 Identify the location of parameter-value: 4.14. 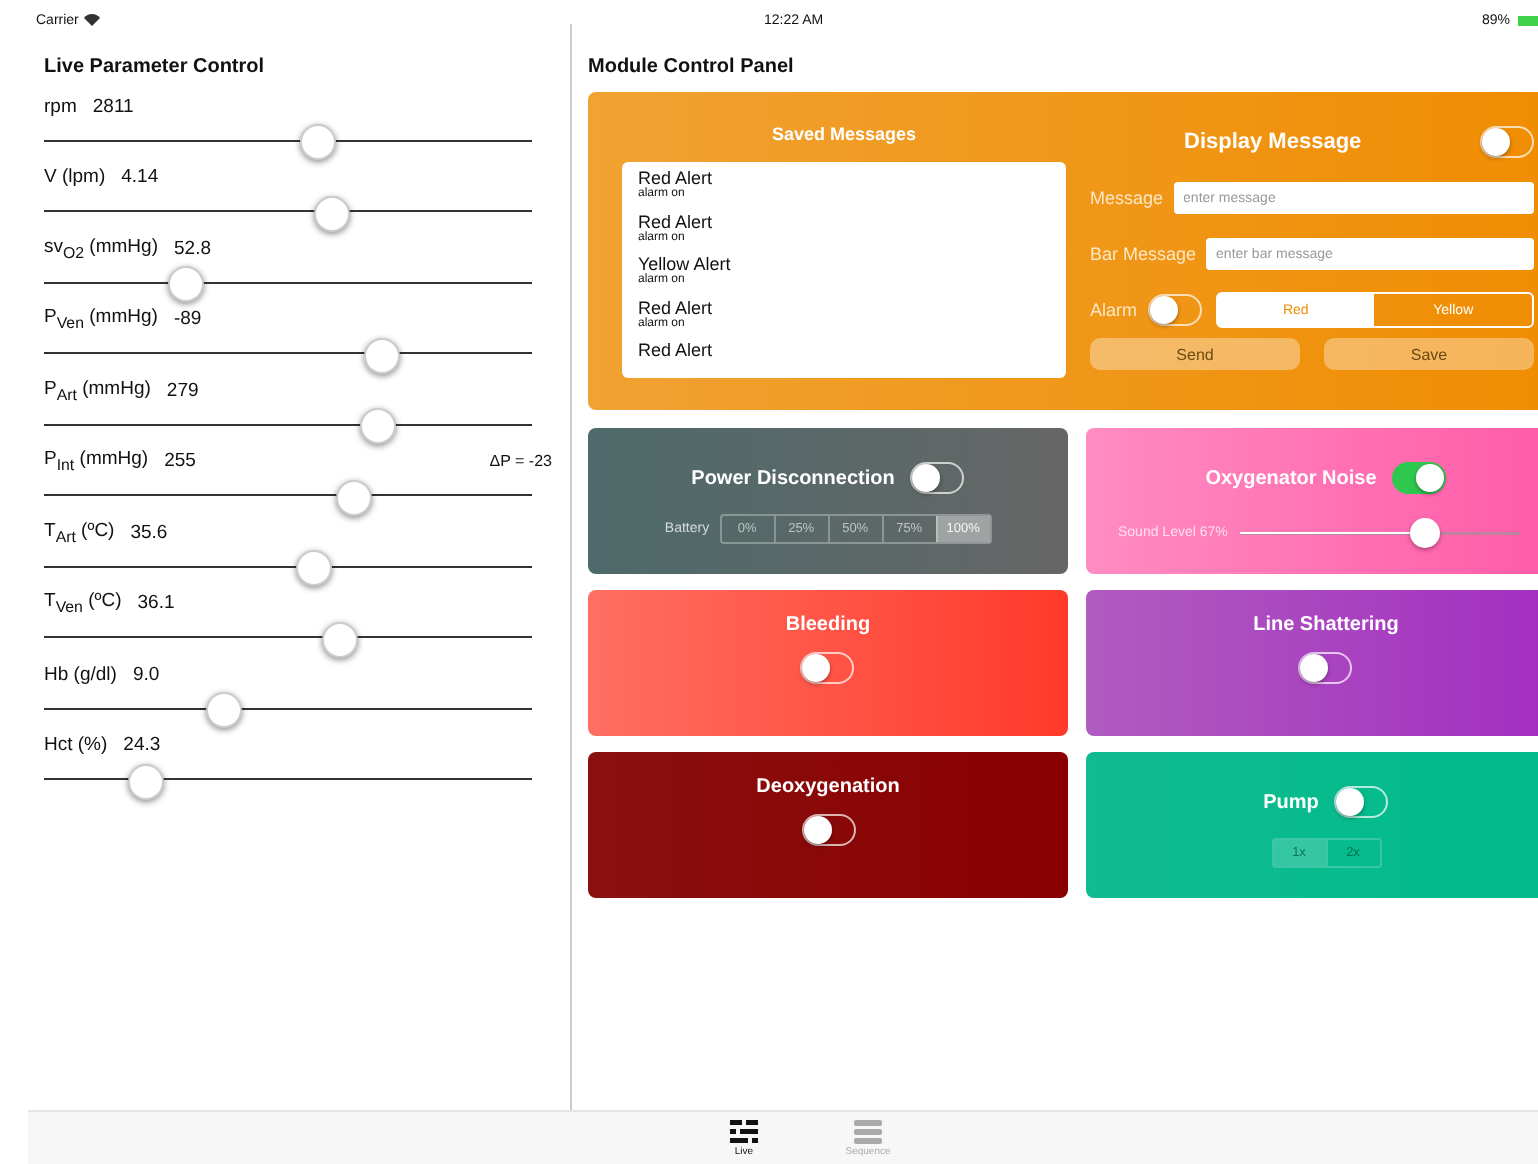
(140, 177).